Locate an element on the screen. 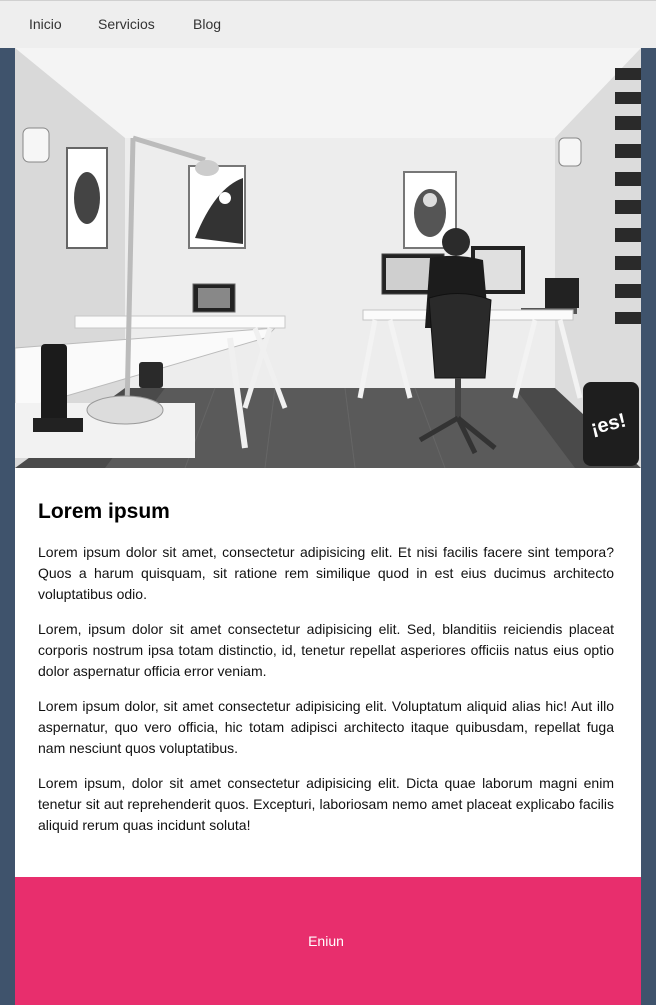  footer: Eniun is located at coordinates (328, 941).